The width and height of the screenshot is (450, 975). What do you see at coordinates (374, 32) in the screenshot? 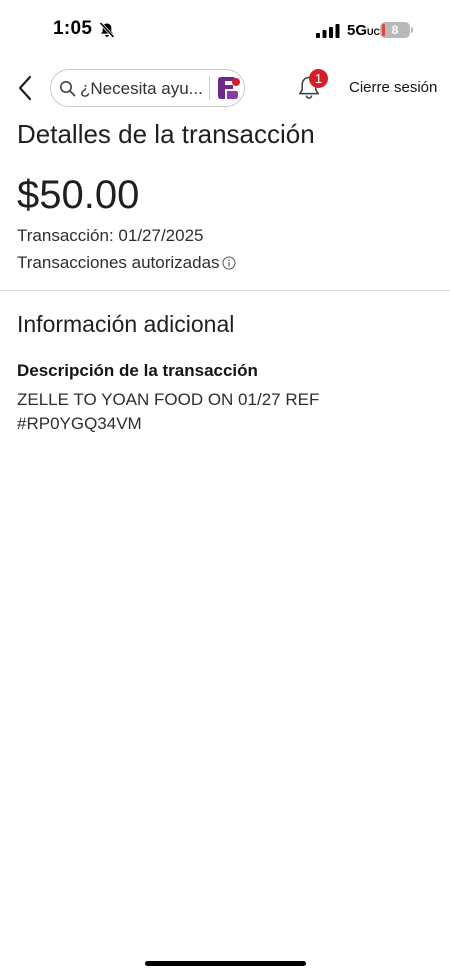
I see `network-suffix: UC` at bounding box center [374, 32].